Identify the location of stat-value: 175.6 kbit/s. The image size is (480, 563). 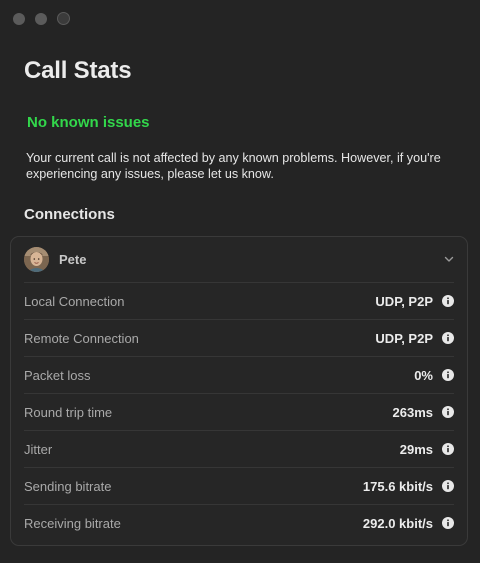
(397, 486).